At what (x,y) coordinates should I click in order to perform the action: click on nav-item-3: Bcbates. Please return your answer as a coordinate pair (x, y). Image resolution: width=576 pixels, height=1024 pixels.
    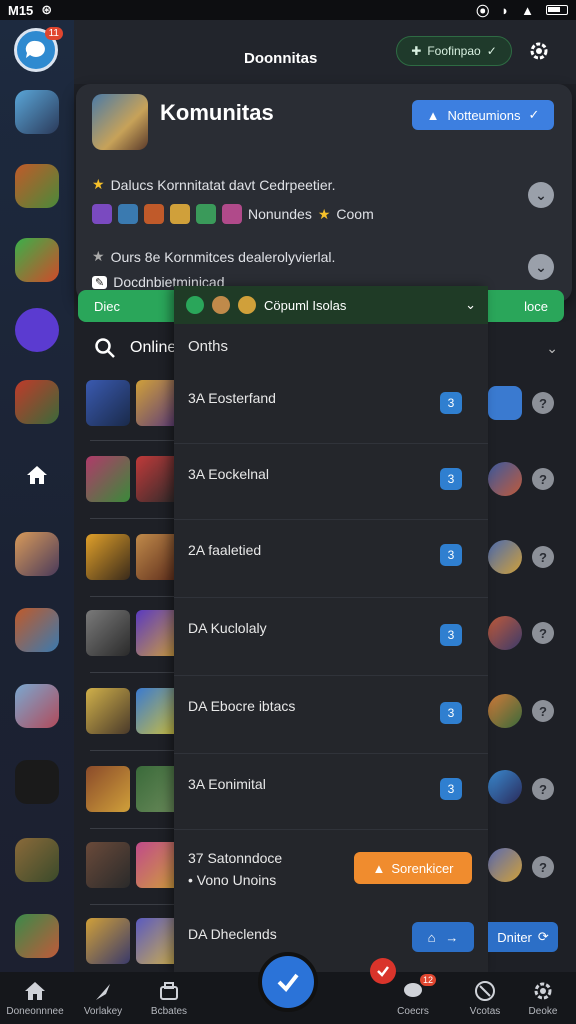
    Looking at the image, I should click on (169, 998).